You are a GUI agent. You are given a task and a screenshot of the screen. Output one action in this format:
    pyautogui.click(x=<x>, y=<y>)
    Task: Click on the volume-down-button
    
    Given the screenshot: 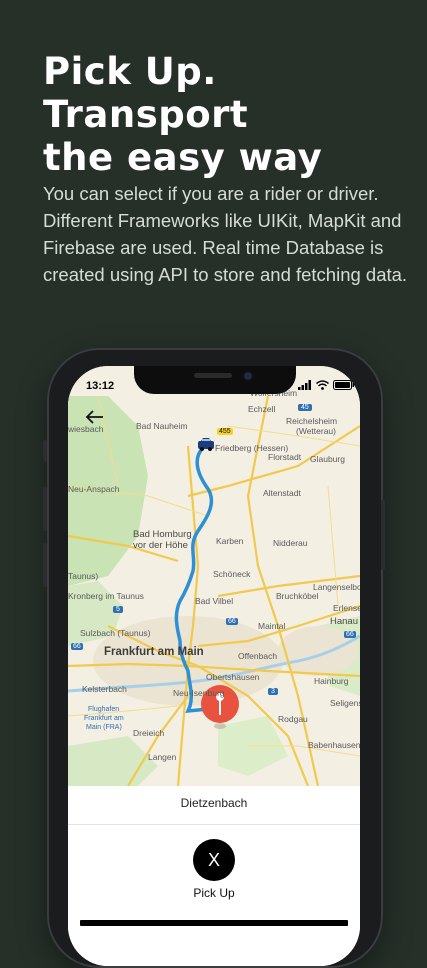 What is the action you would take?
    pyautogui.click(x=45, y=565)
    